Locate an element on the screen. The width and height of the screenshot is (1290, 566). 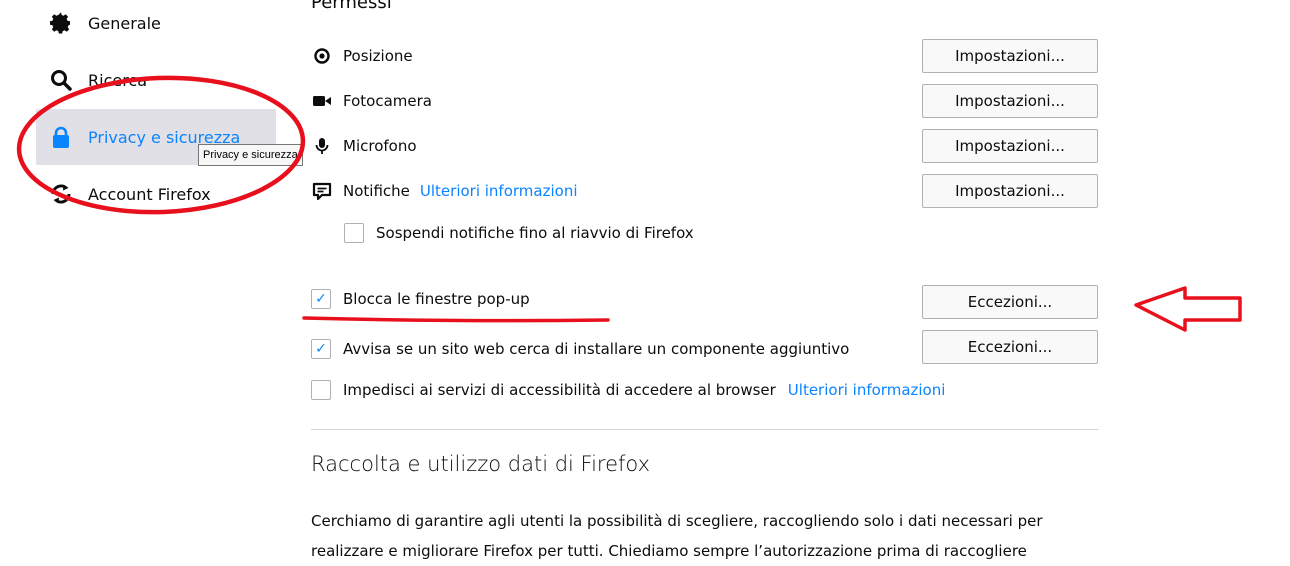
block-popups-row: ✓ Blocca le finestre pop-up is located at coordinates (420, 299).